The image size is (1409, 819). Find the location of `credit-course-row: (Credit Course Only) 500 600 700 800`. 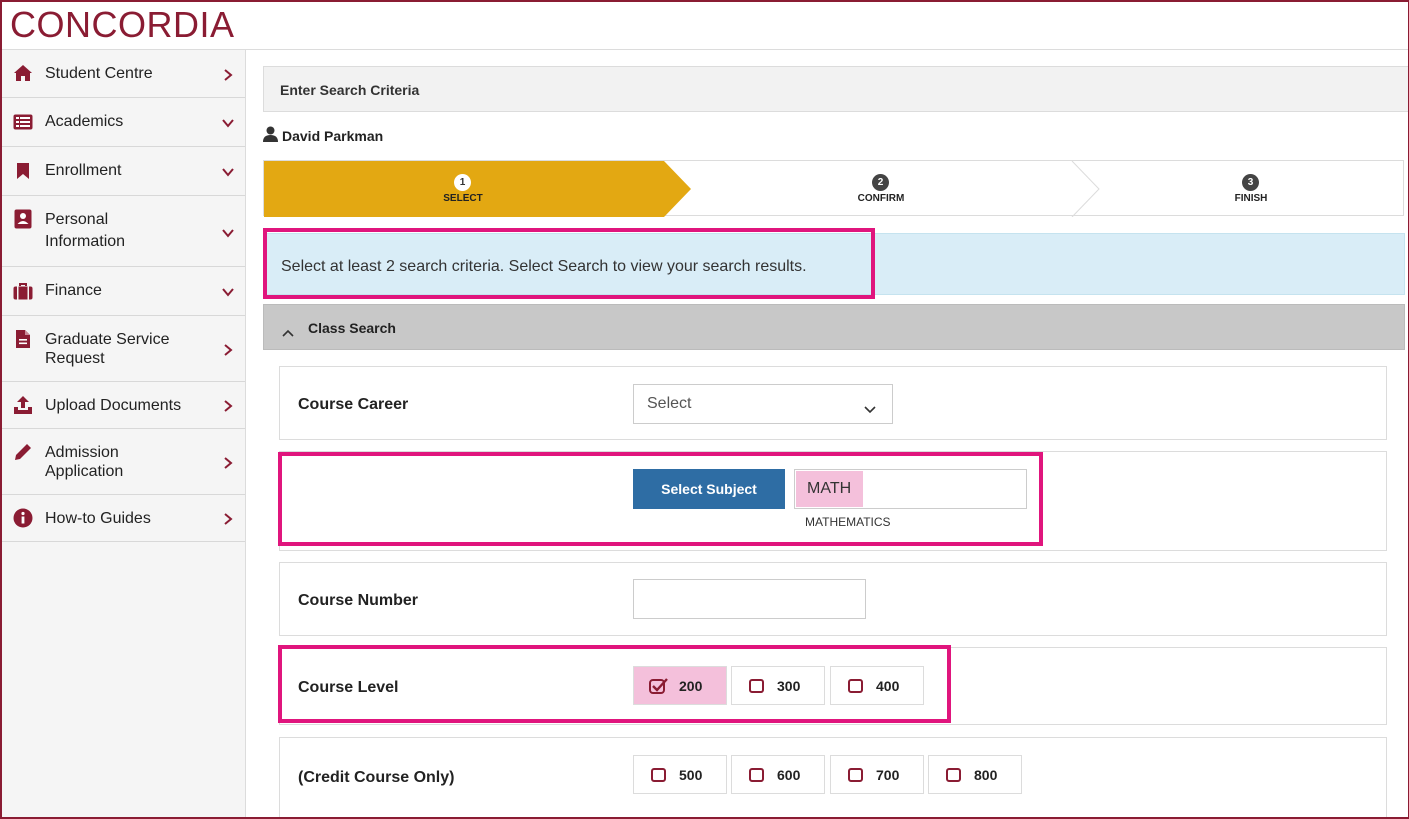

credit-course-row: (Credit Course Only) 500 600 700 800 is located at coordinates (833, 777).